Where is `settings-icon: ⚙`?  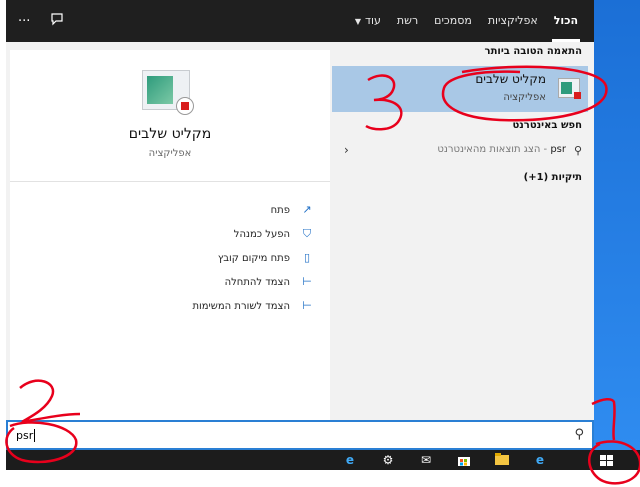 settings-icon: ⚙ is located at coordinates (388, 460).